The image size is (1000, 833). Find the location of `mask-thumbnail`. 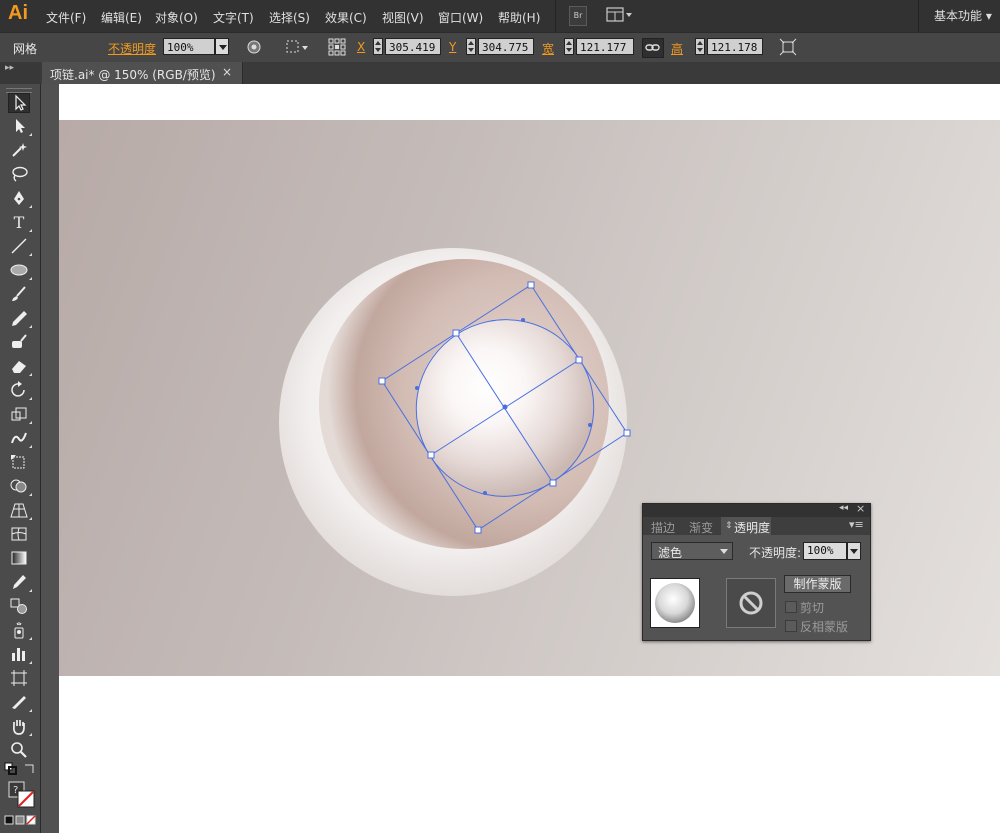

mask-thumbnail is located at coordinates (751, 603).